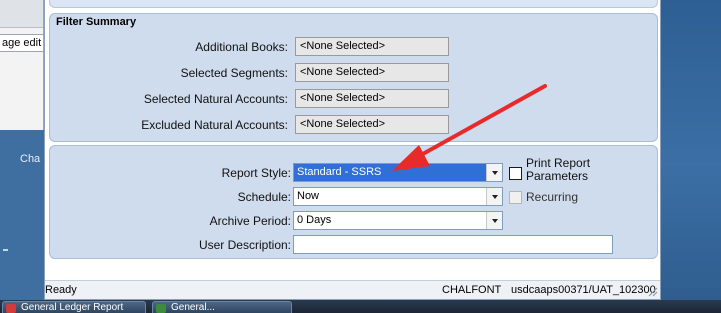 Image resolution: width=721 pixels, height=313 pixels. I want to click on background-window-toolbar, so click(21, 14).